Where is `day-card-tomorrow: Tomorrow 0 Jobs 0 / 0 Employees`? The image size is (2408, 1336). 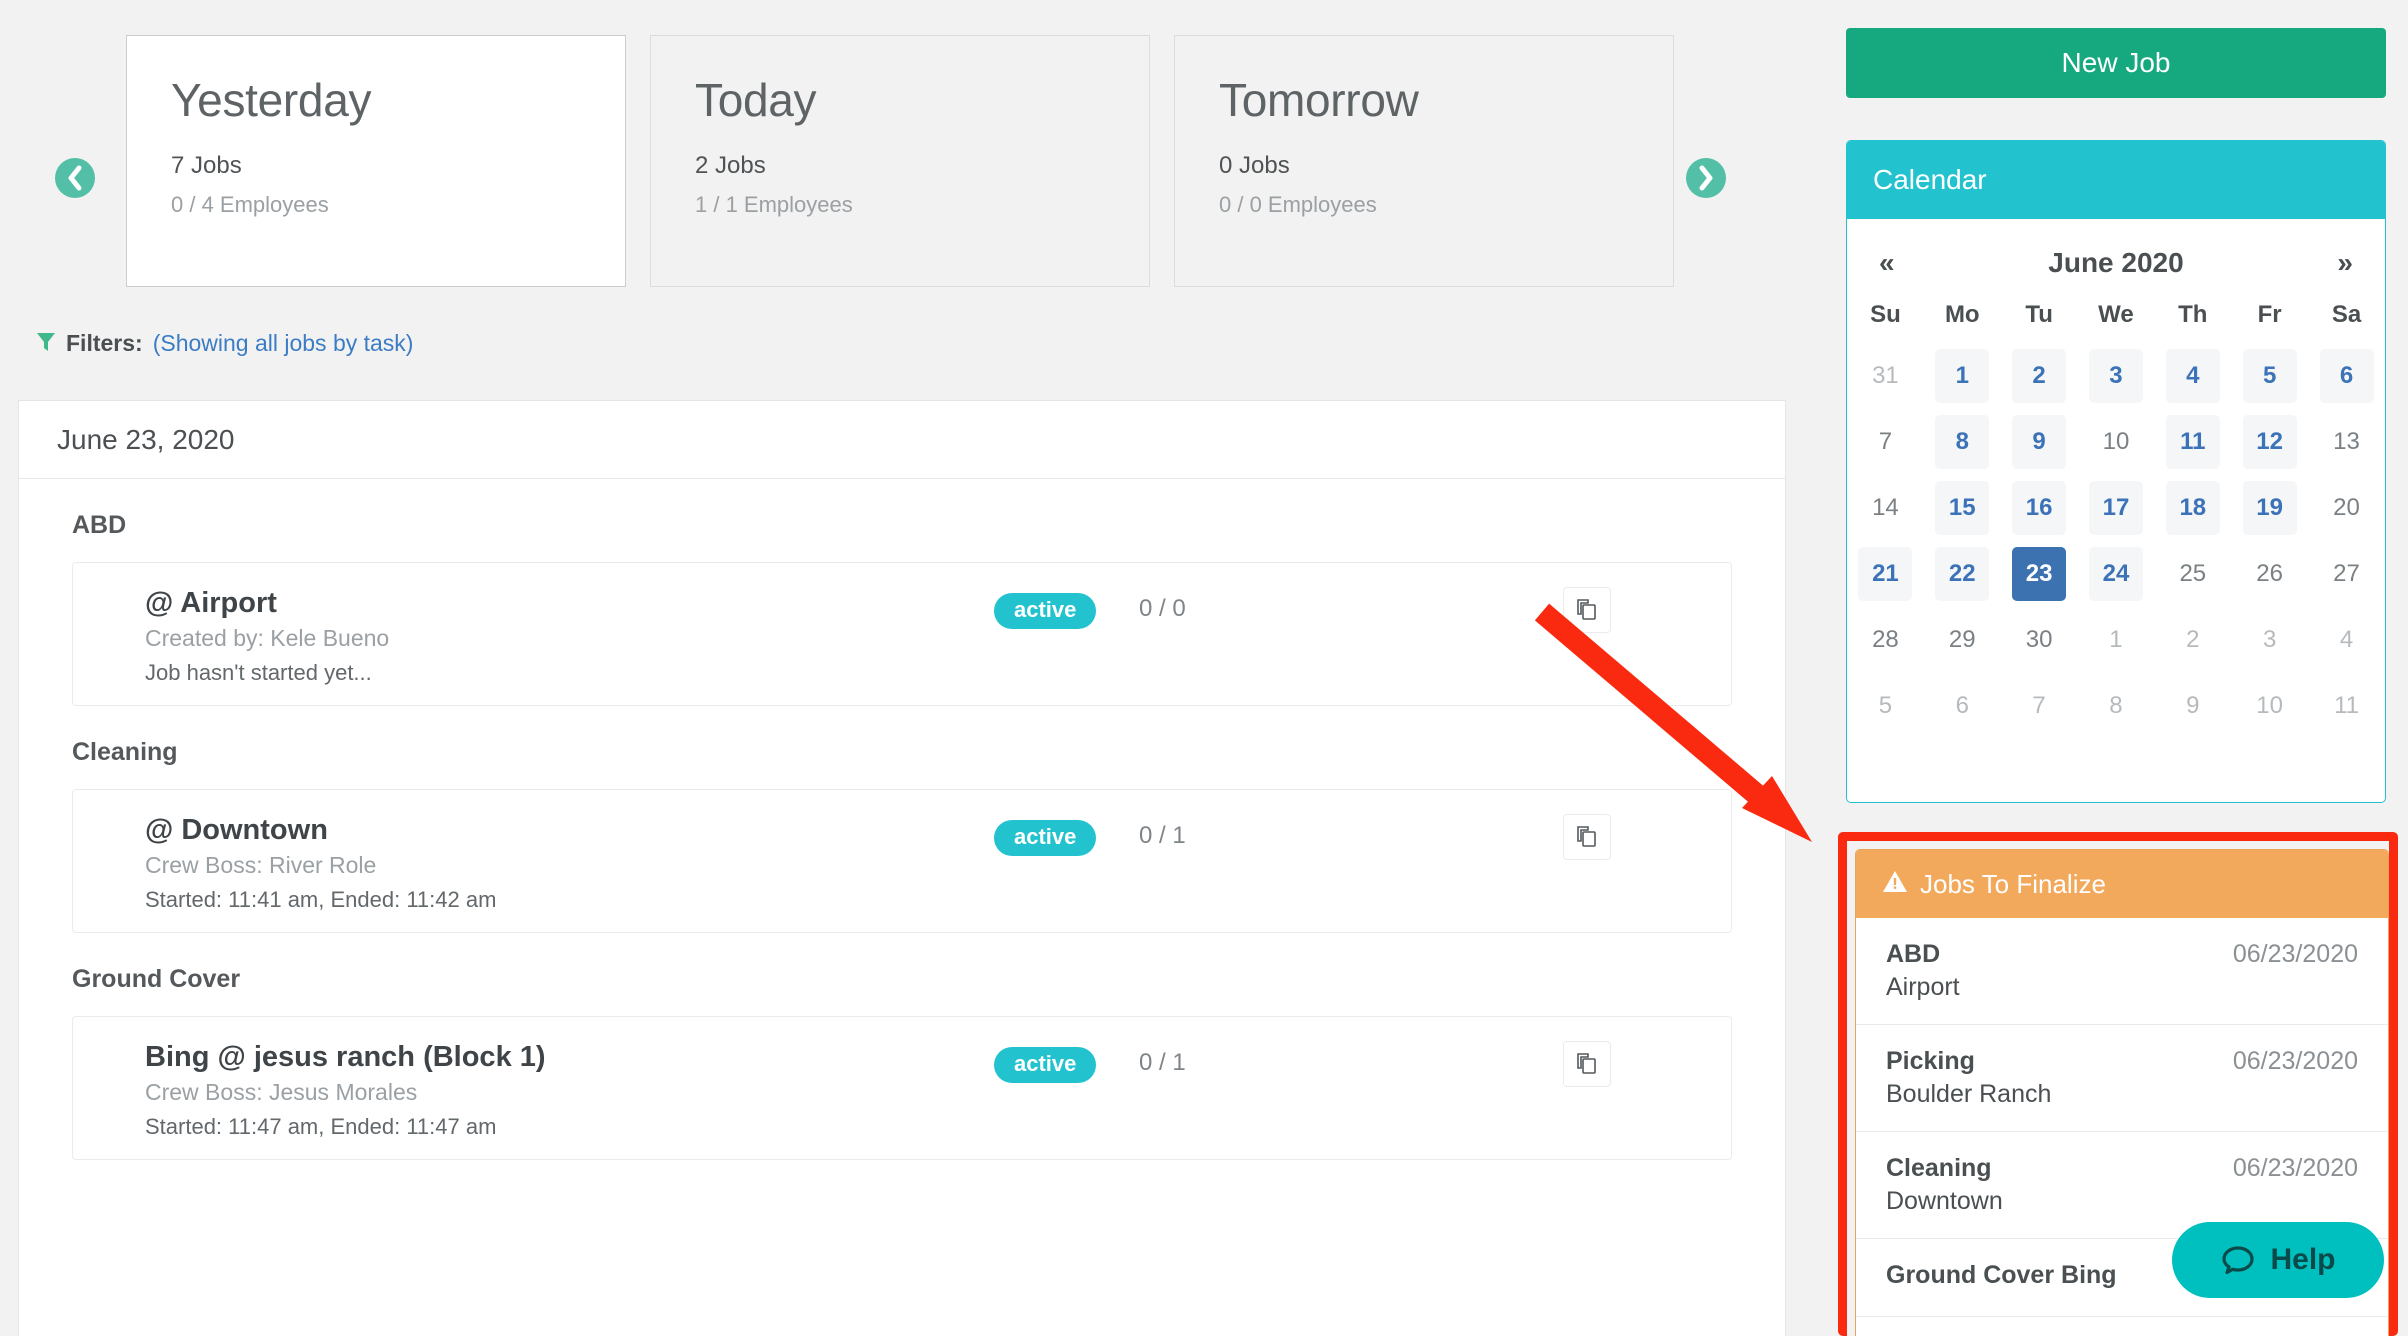 day-card-tomorrow: Tomorrow 0 Jobs 0 / 0 Employees is located at coordinates (1424, 161).